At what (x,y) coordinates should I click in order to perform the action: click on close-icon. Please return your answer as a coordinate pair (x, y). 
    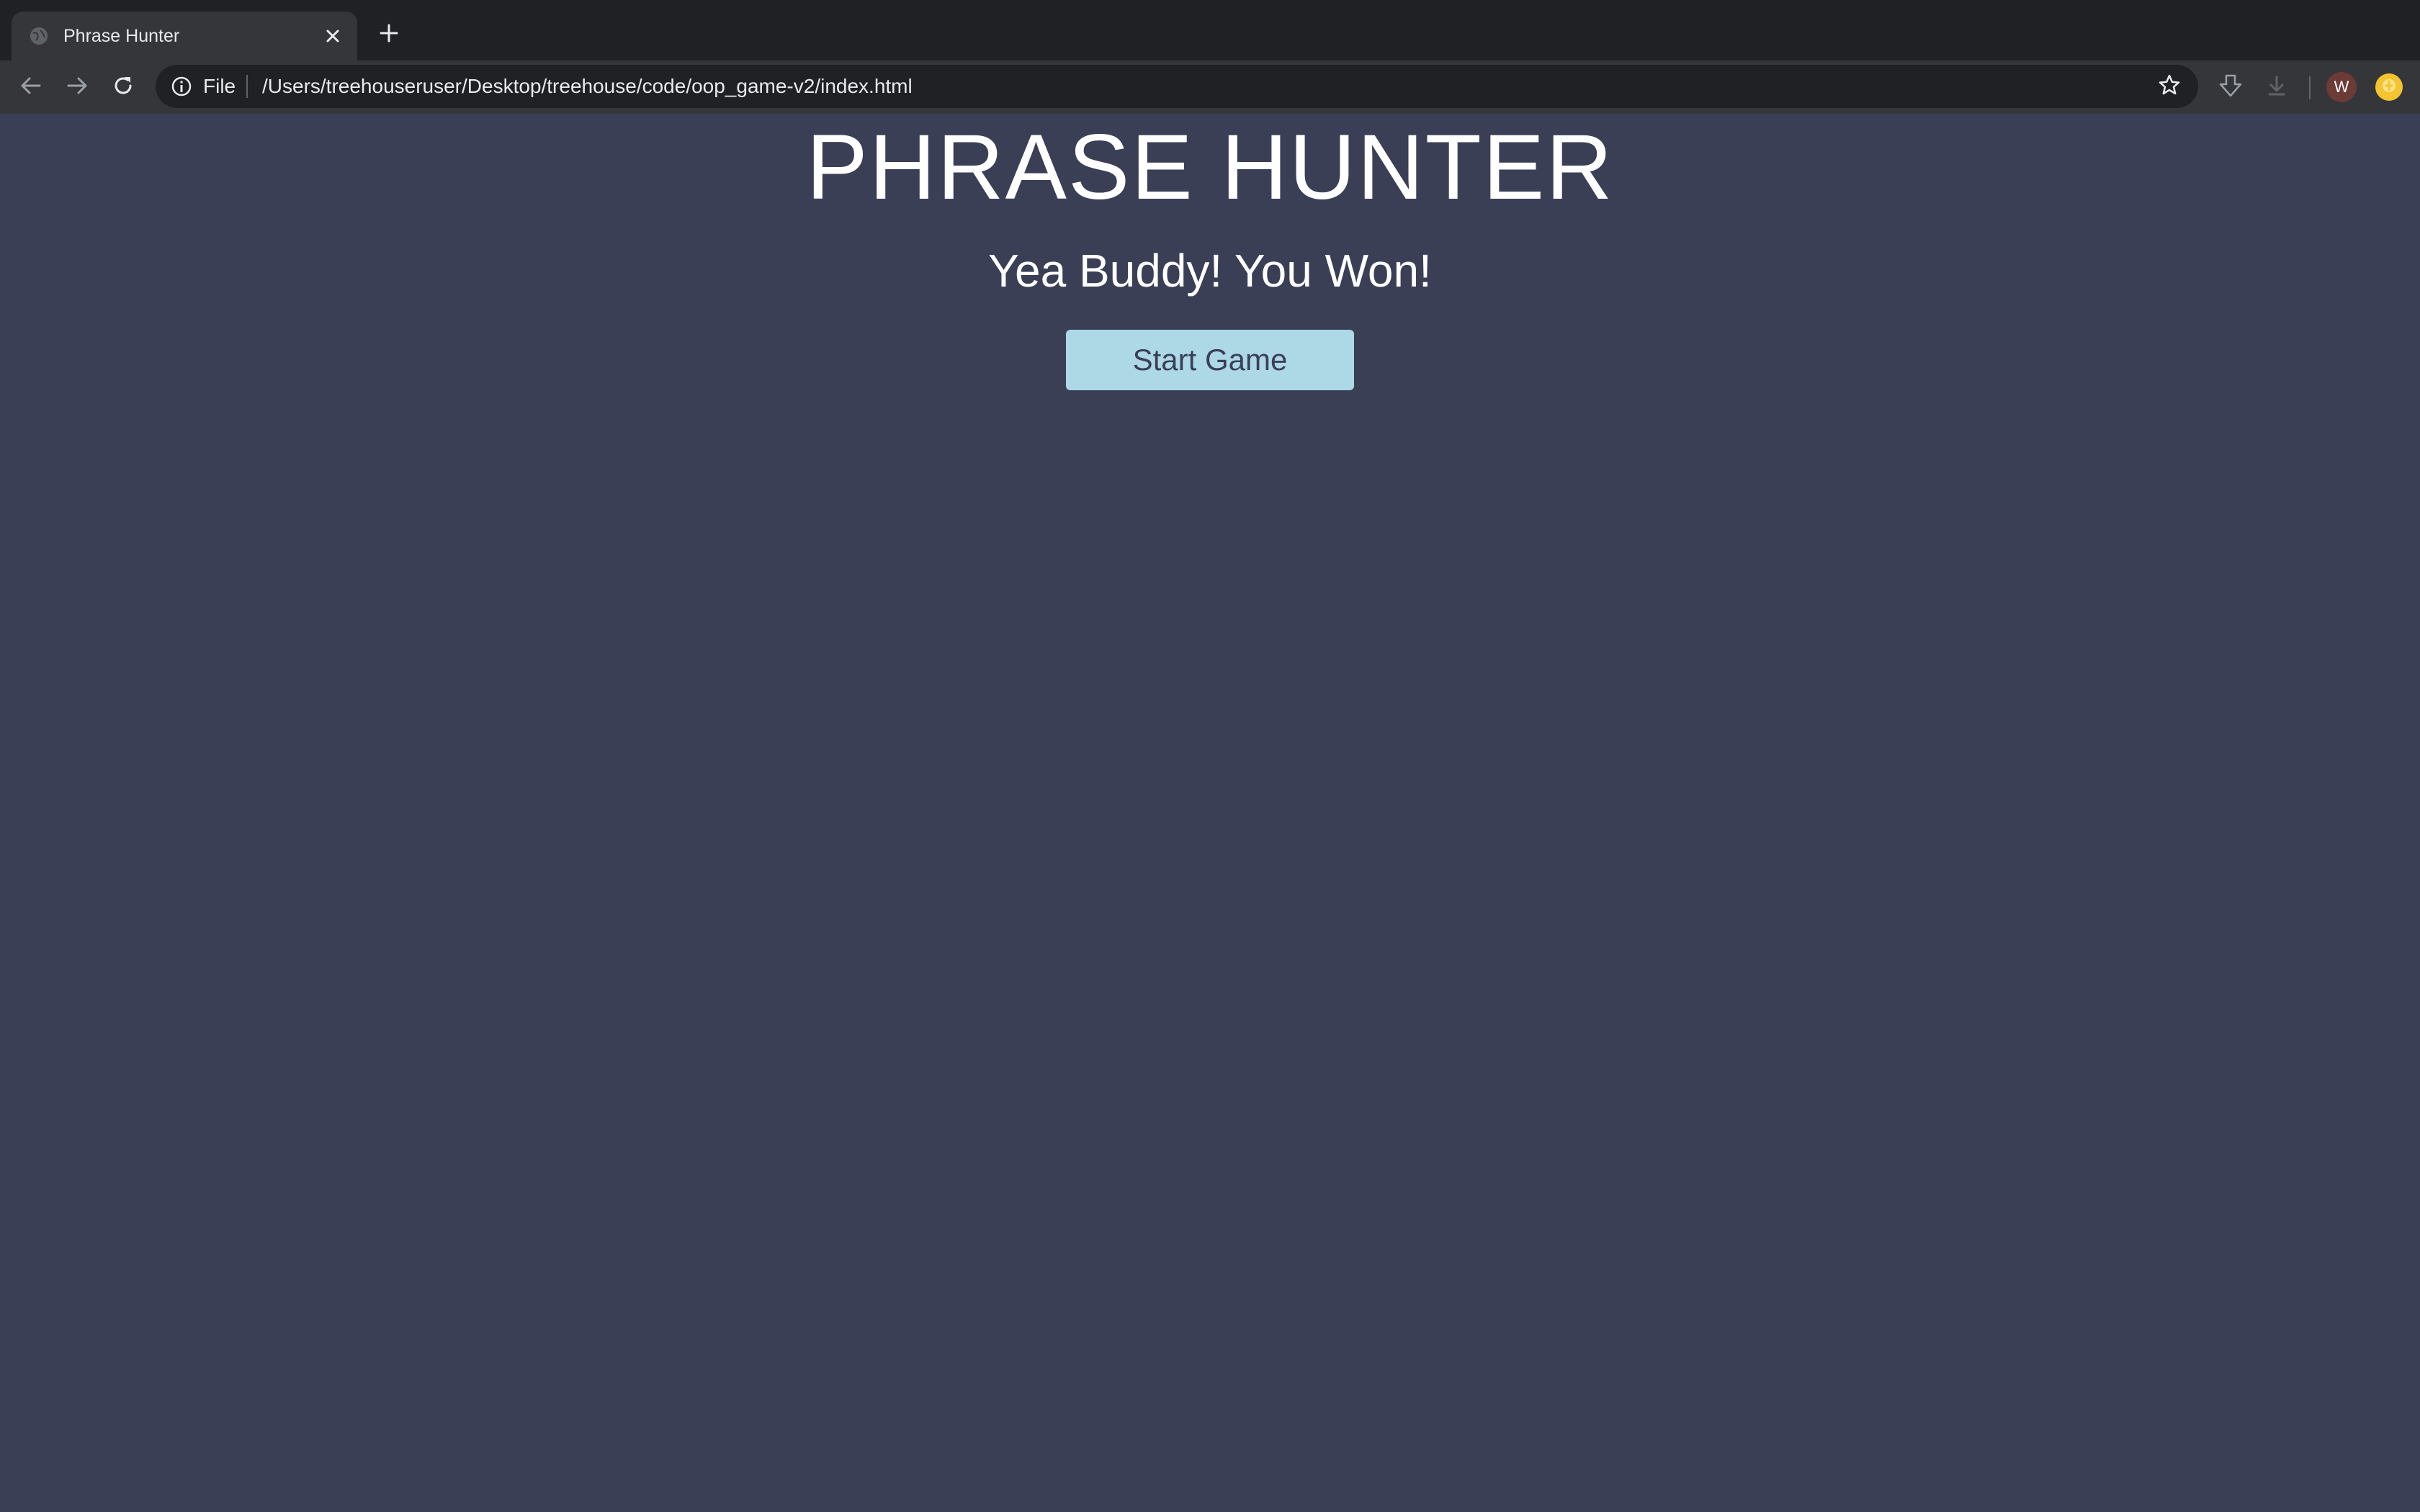
    Looking at the image, I should click on (332, 36).